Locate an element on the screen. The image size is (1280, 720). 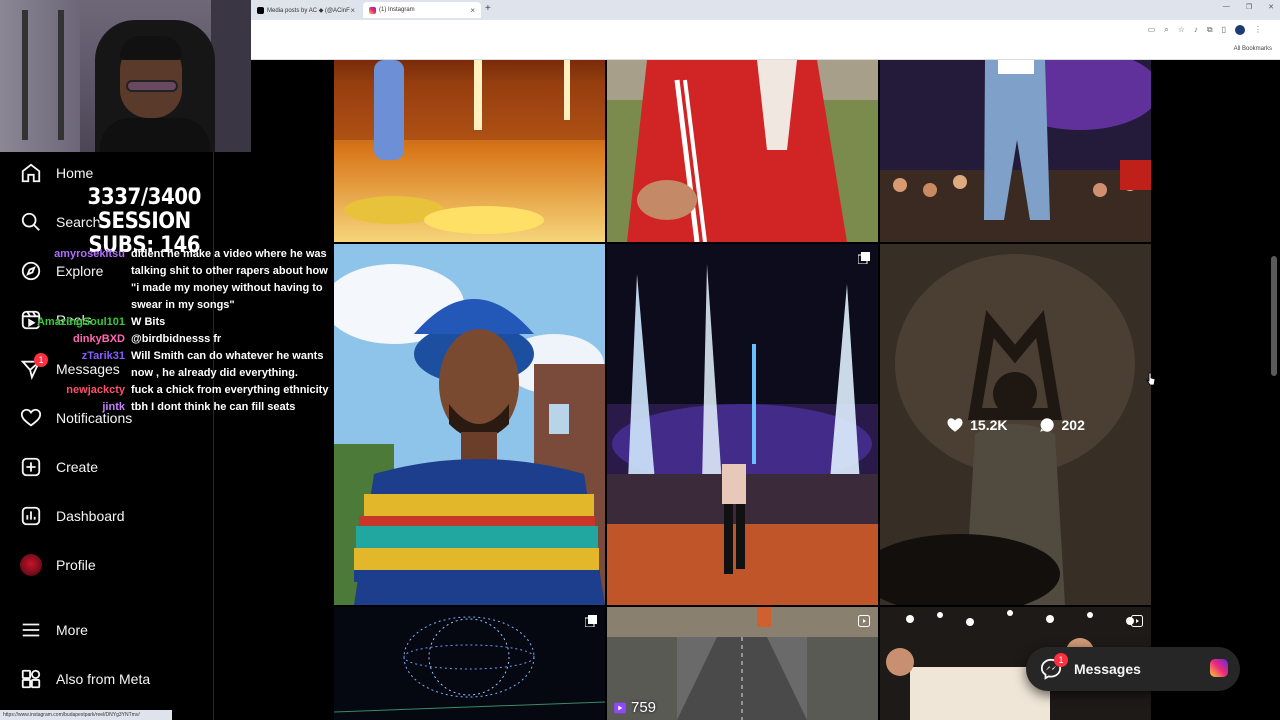
address-bar: ▭ ⌕ ☆ ♪ ⧉ ▯ ⋮ is located at coordinates (765, 31).